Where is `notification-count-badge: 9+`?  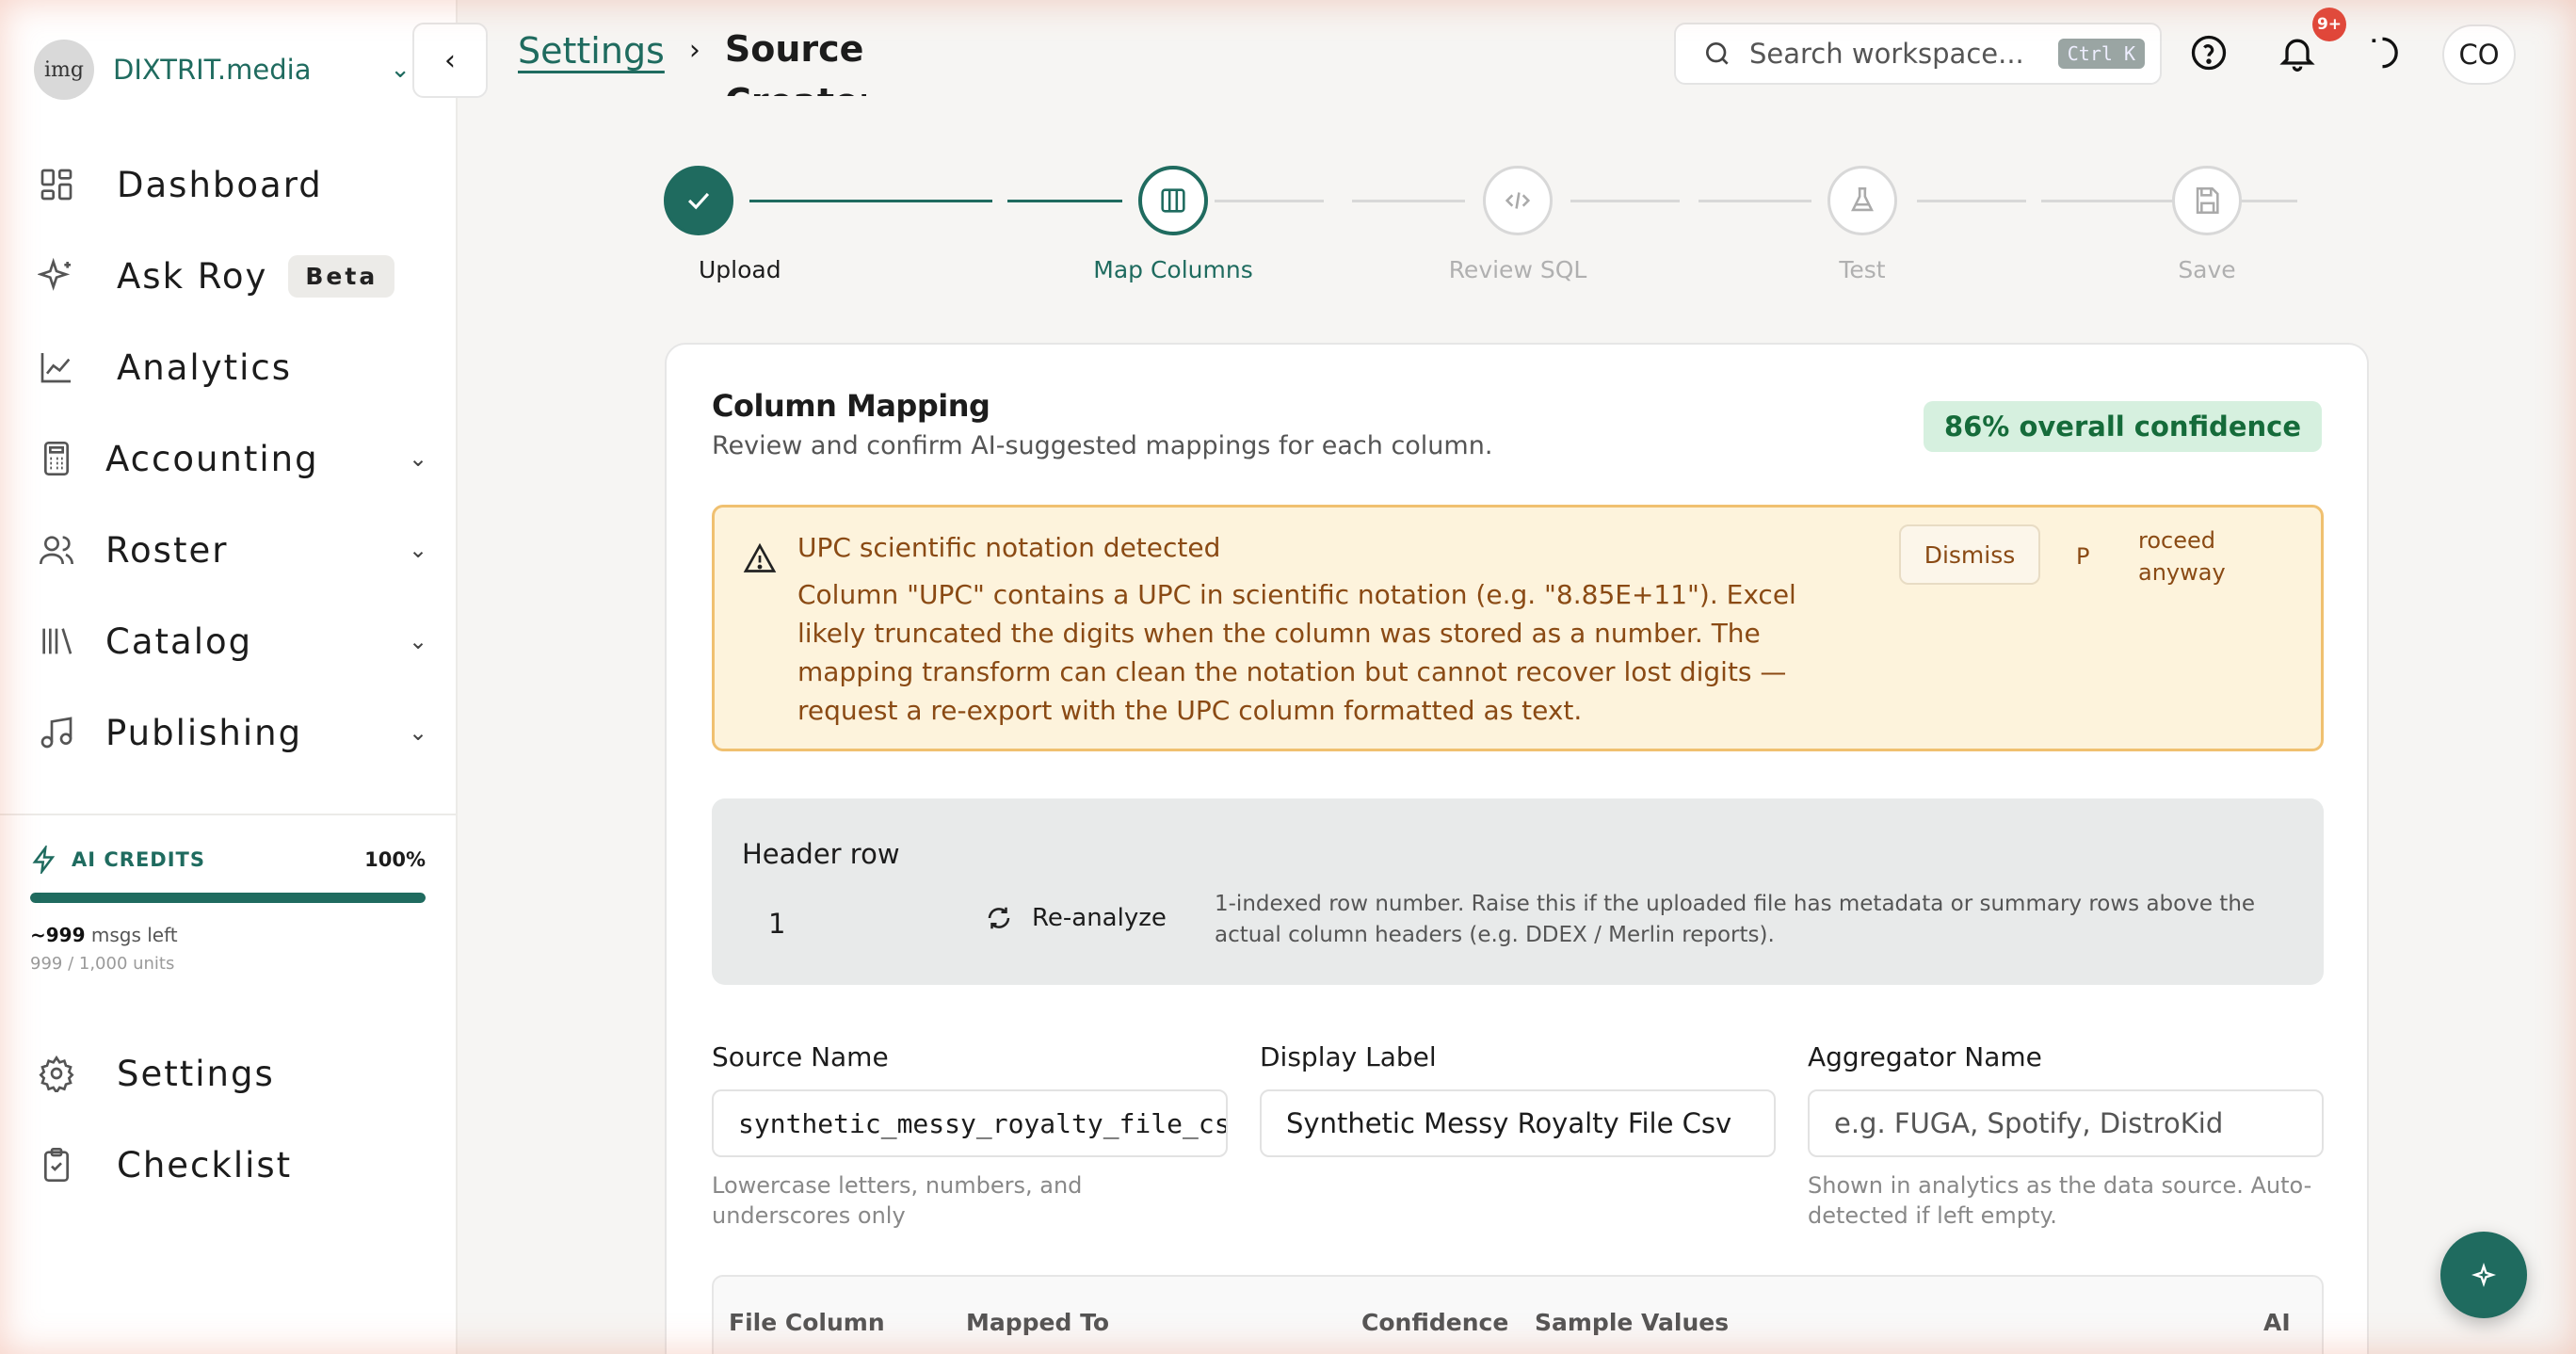
notification-count-badge: 9+ is located at coordinates (2329, 24).